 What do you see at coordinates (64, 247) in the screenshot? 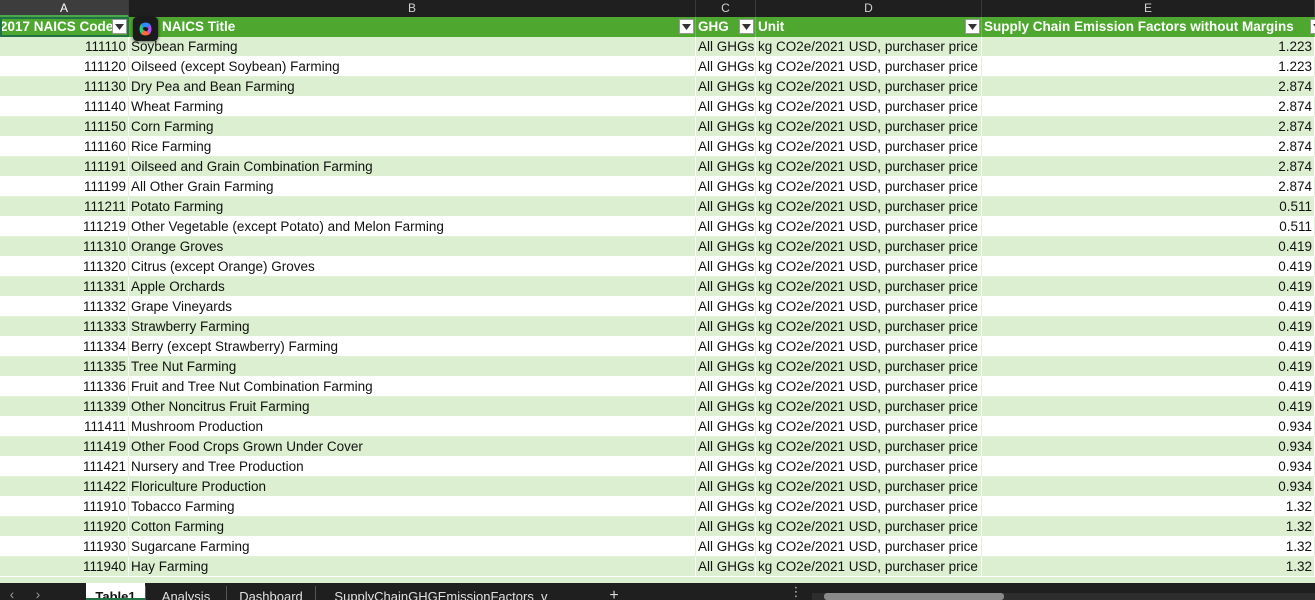
I see `cell-naics-code: 111310` at bounding box center [64, 247].